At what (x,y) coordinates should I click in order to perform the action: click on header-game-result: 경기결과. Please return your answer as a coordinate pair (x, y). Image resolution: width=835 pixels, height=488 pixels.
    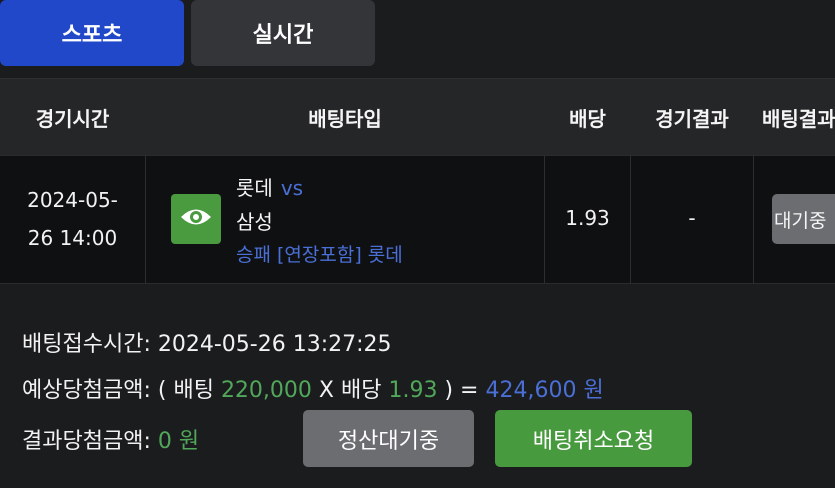
    Looking at the image, I should click on (692, 119).